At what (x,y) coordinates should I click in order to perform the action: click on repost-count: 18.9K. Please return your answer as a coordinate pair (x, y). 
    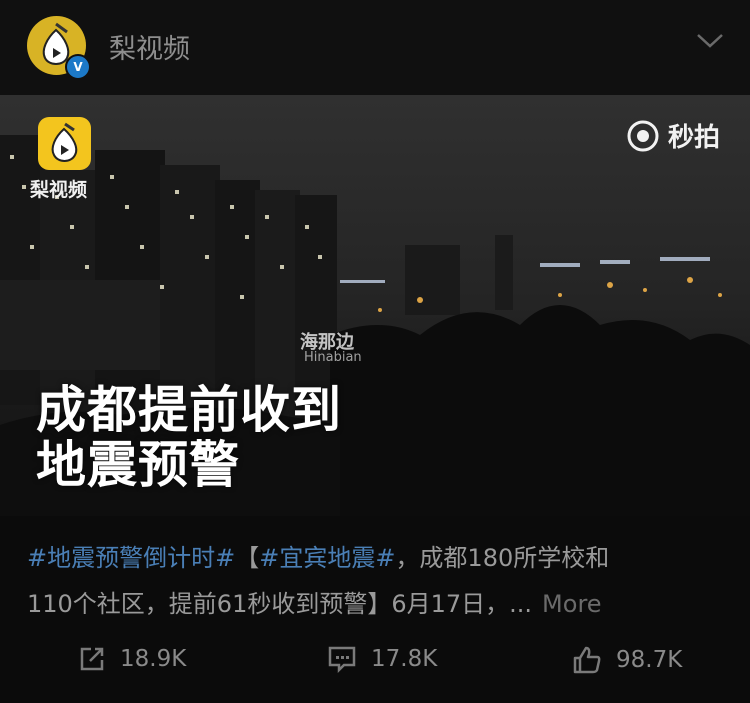
    Looking at the image, I should click on (153, 659).